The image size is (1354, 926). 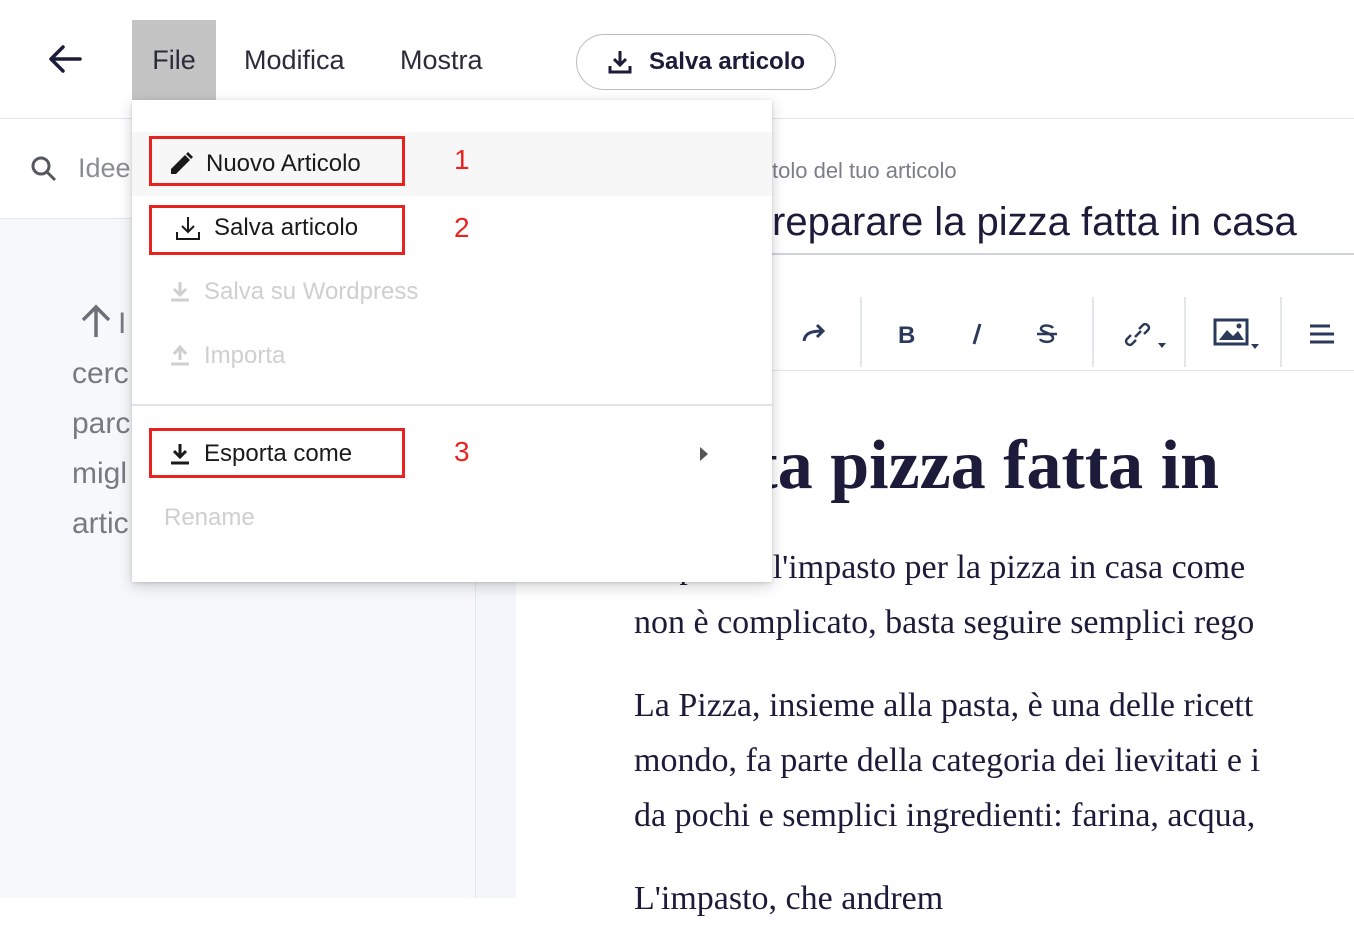 I want to click on back-button, so click(x=65, y=59).